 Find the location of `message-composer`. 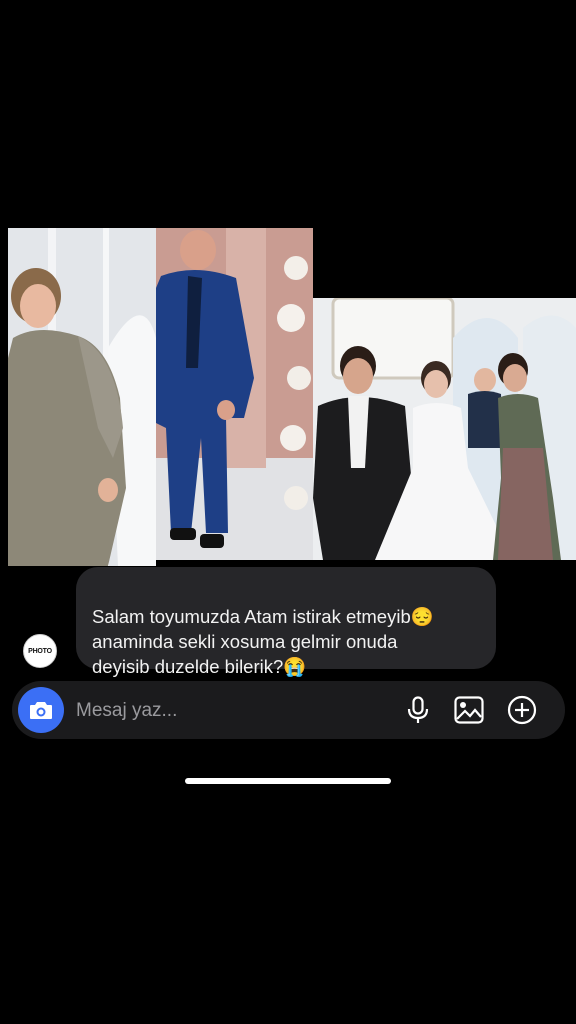

message-composer is located at coordinates (288, 710).